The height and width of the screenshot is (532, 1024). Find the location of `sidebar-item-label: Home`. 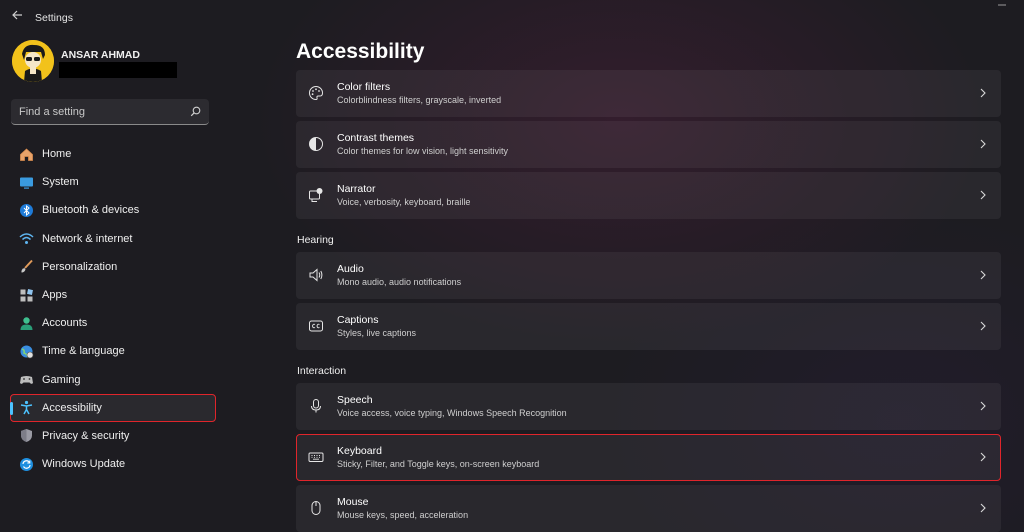

sidebar-item-label: Home is located at coordinates (57, 154).